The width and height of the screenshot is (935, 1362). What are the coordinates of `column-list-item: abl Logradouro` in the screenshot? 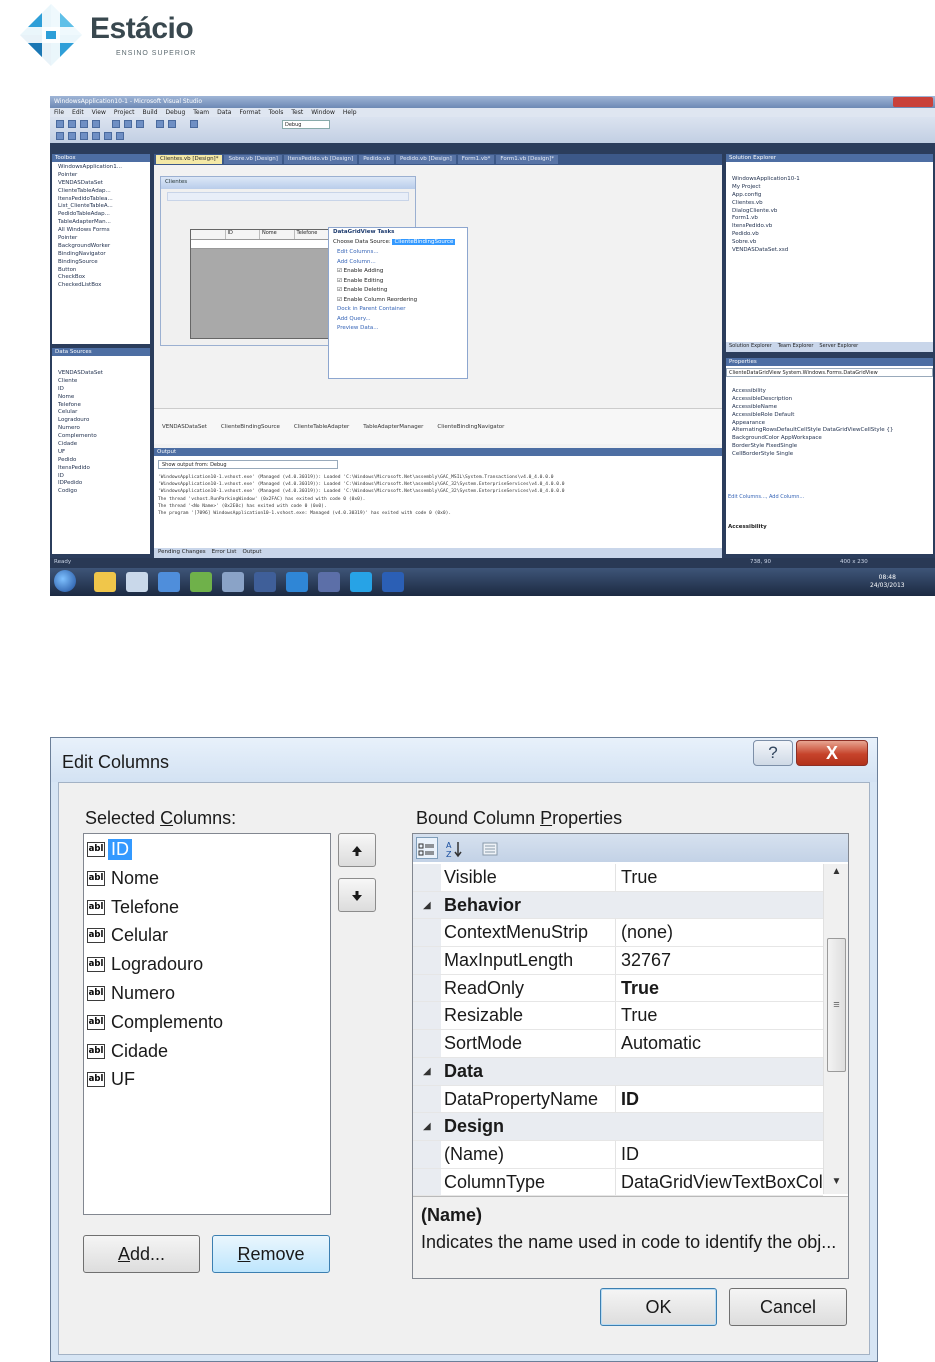 It's located at (145, 964).